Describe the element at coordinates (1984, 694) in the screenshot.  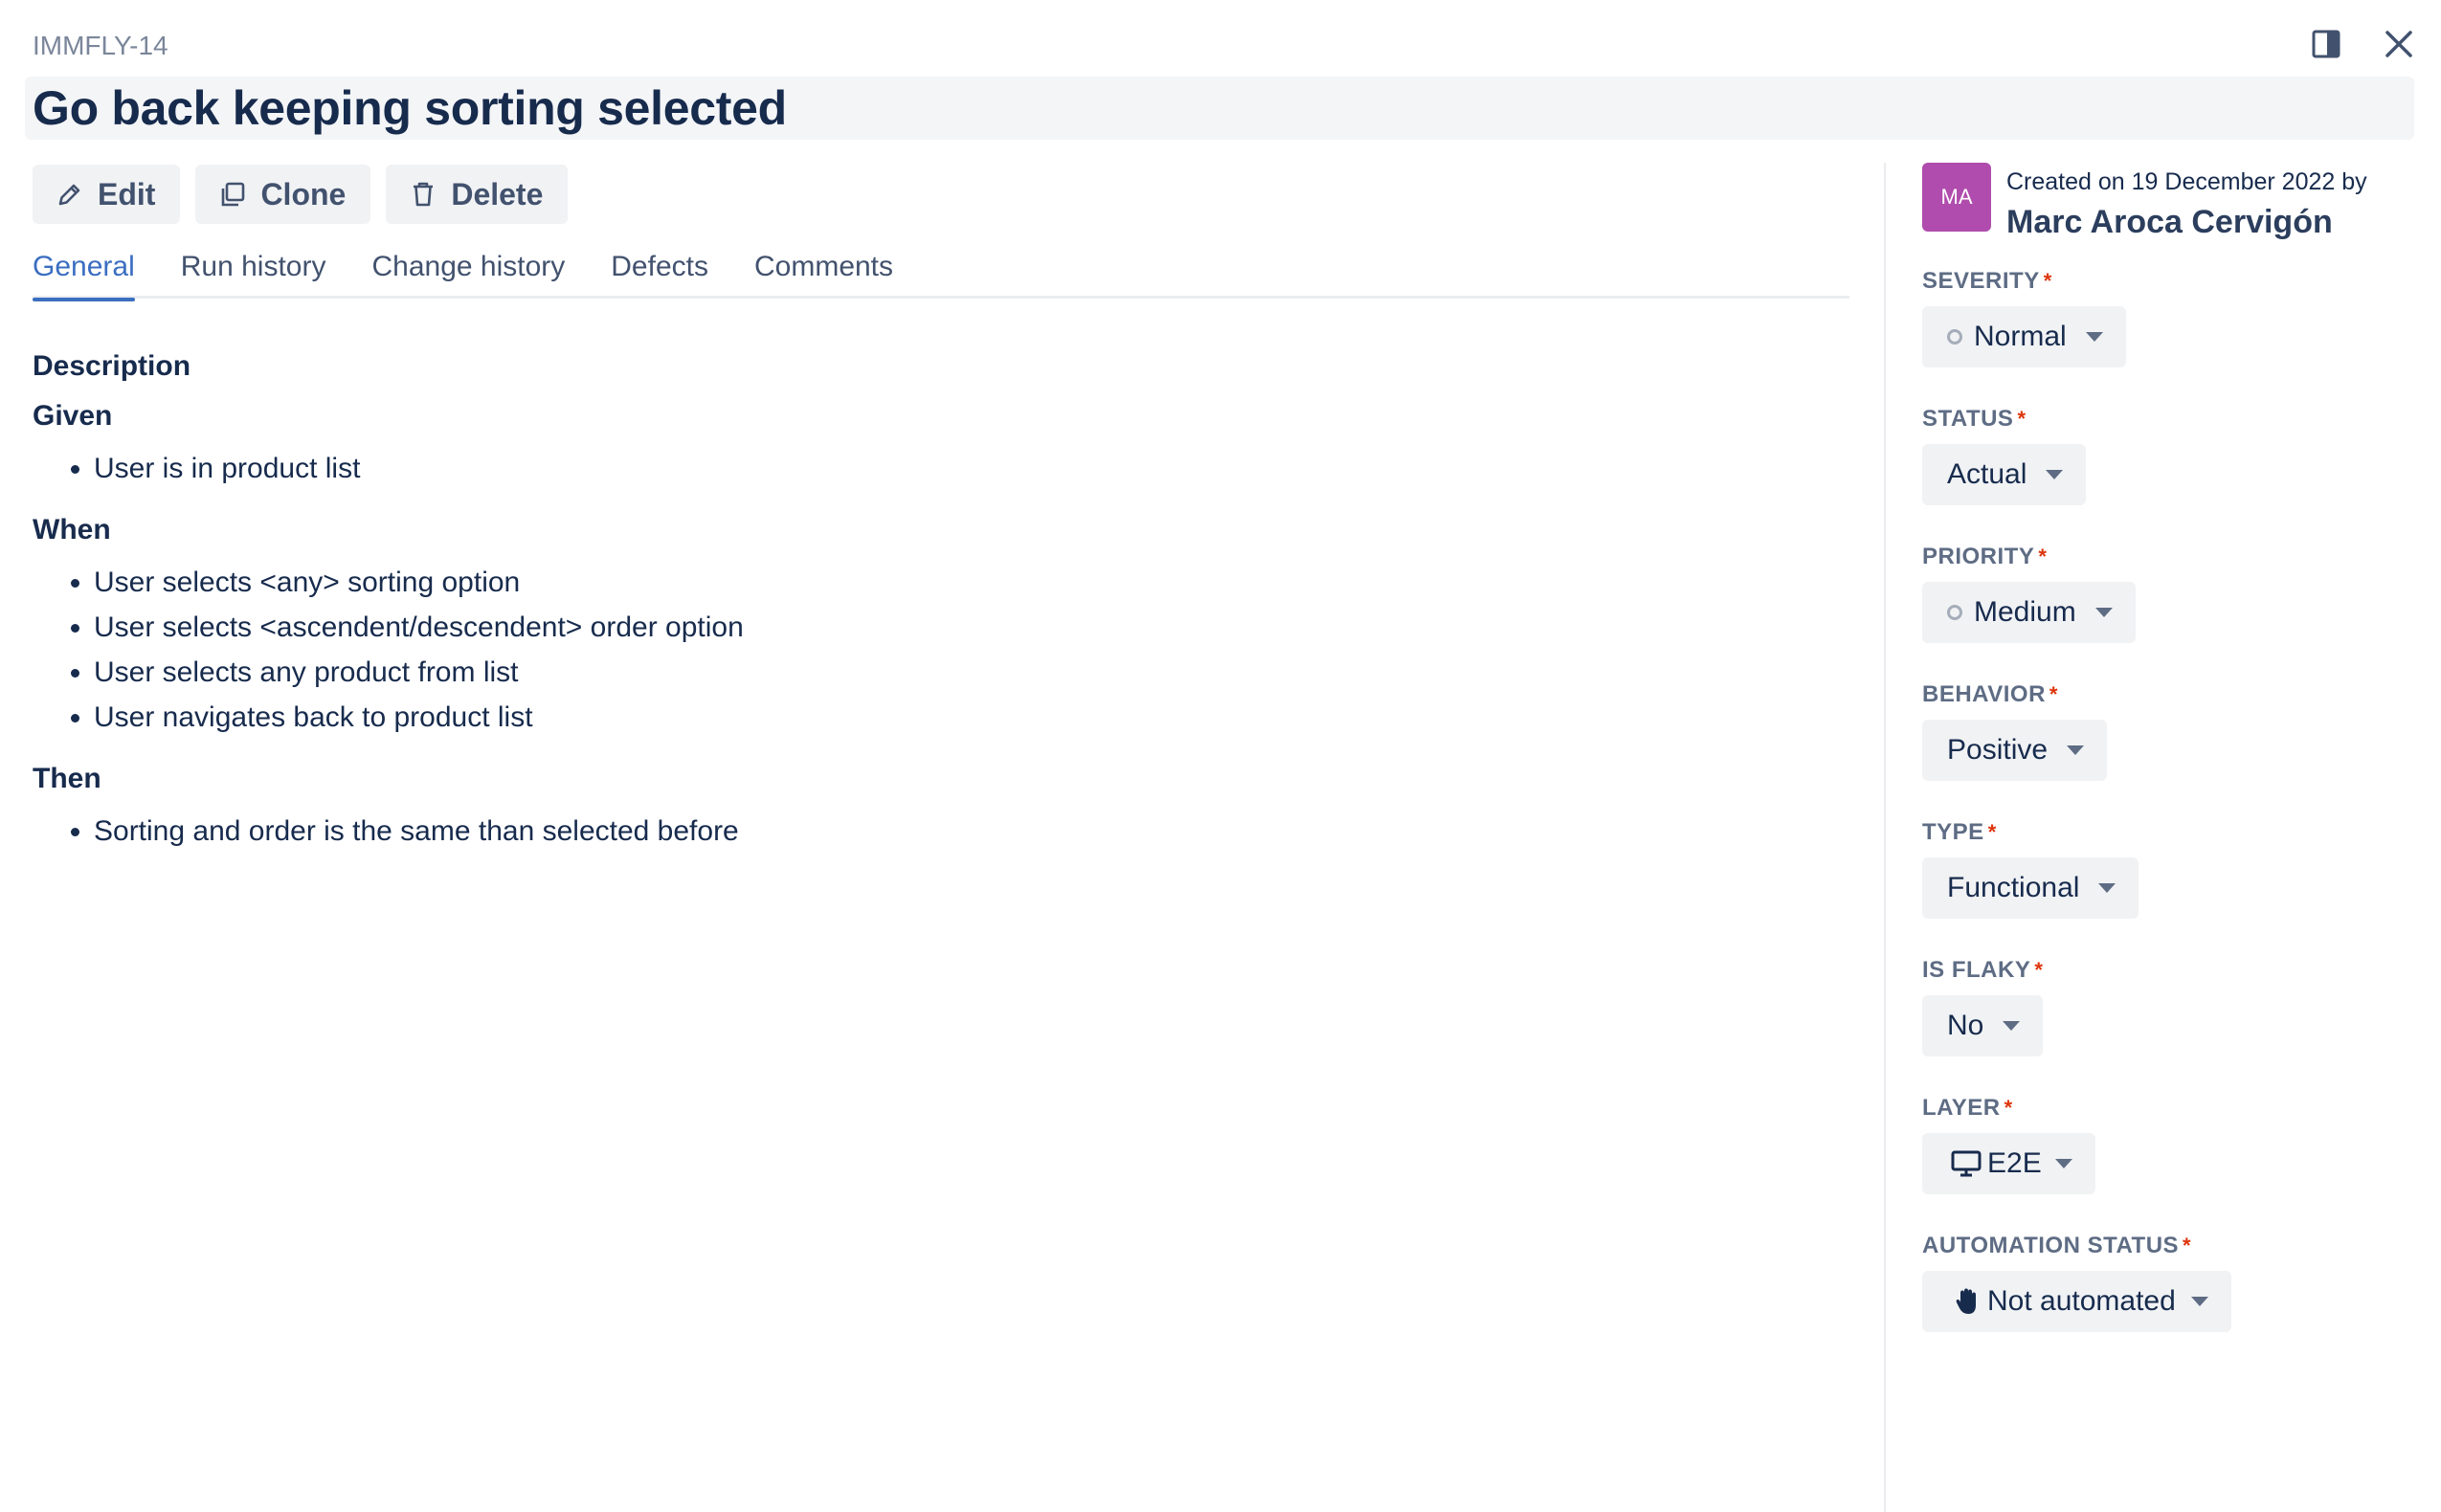
I see `field-label-behavior: BEHAVIOR` at that location.